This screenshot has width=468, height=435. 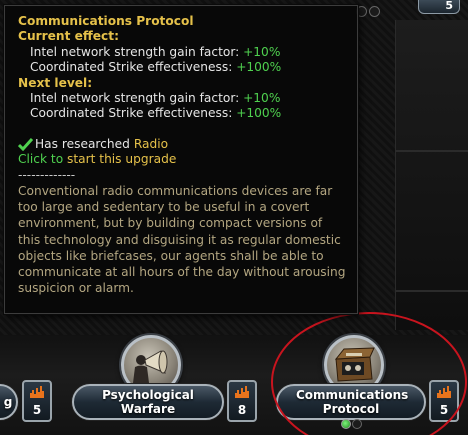 What do you see at coordinates (82, 143) in the screenshot?
I see `requirement-text: Has researched` at bounding box center [82, 143].